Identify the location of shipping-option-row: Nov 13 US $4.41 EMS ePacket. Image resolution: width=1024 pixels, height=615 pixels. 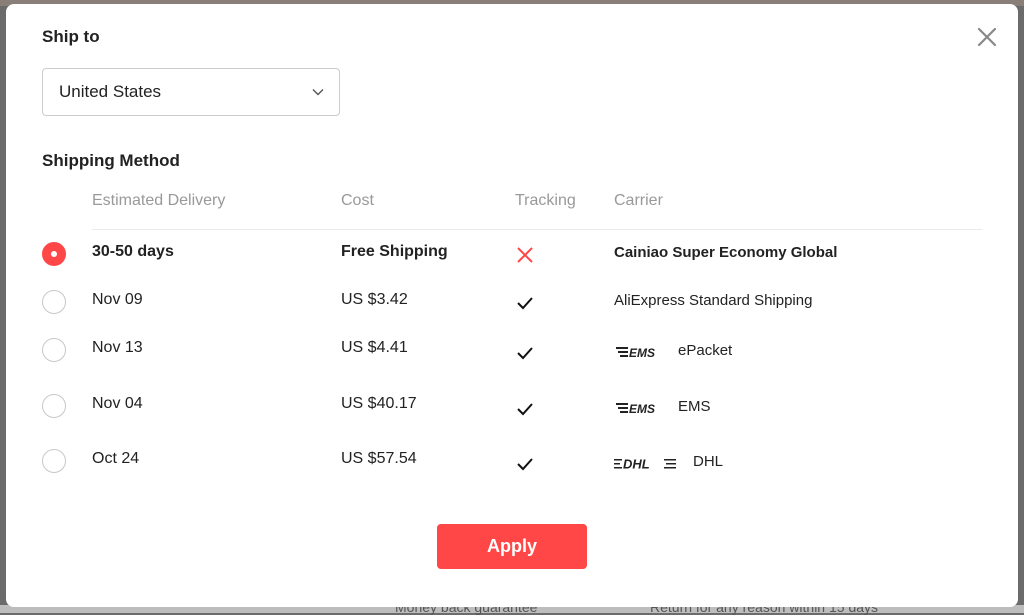
(512, 350).